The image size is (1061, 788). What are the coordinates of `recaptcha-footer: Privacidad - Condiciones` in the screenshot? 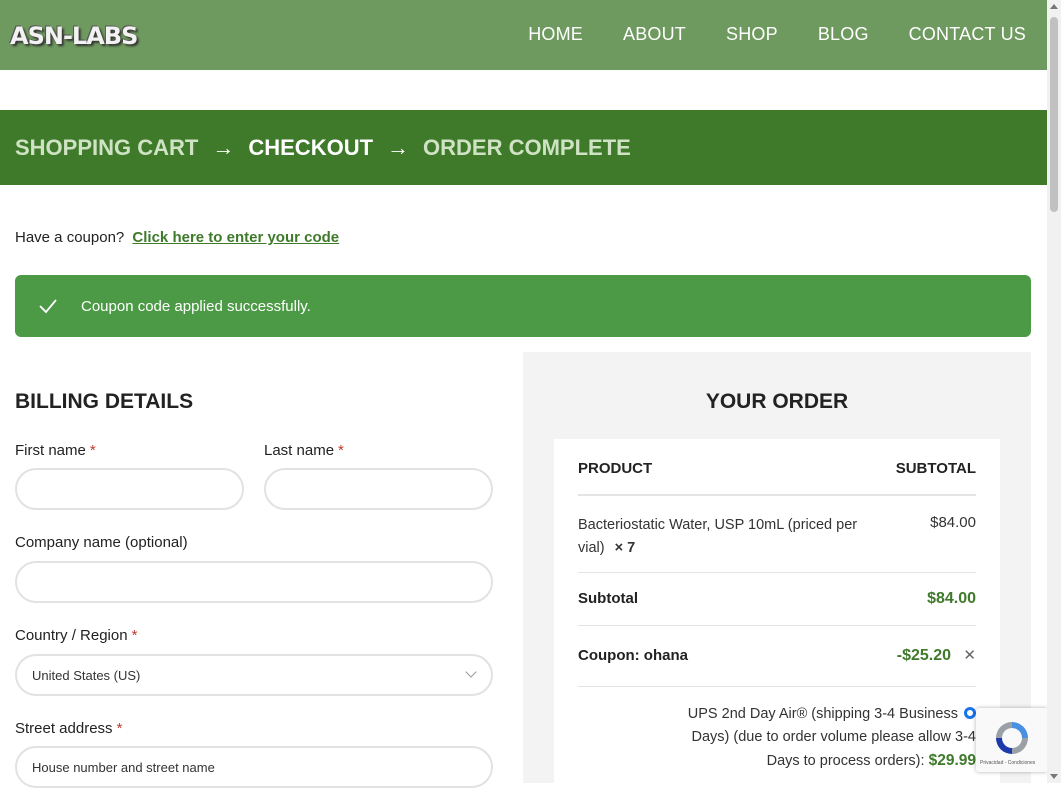 It's located at (1007, 763).